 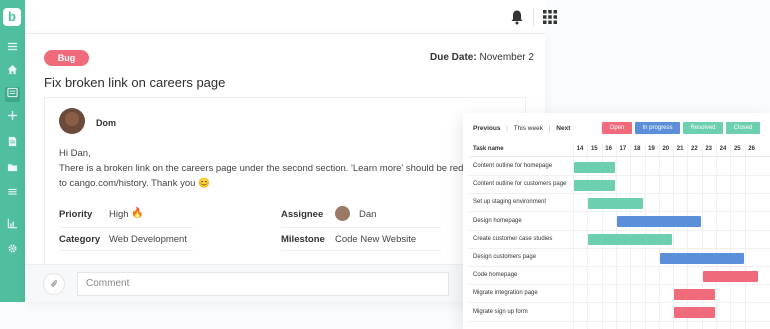 I want to click on flame-icon: 🔥, so click(x=137, y=213).